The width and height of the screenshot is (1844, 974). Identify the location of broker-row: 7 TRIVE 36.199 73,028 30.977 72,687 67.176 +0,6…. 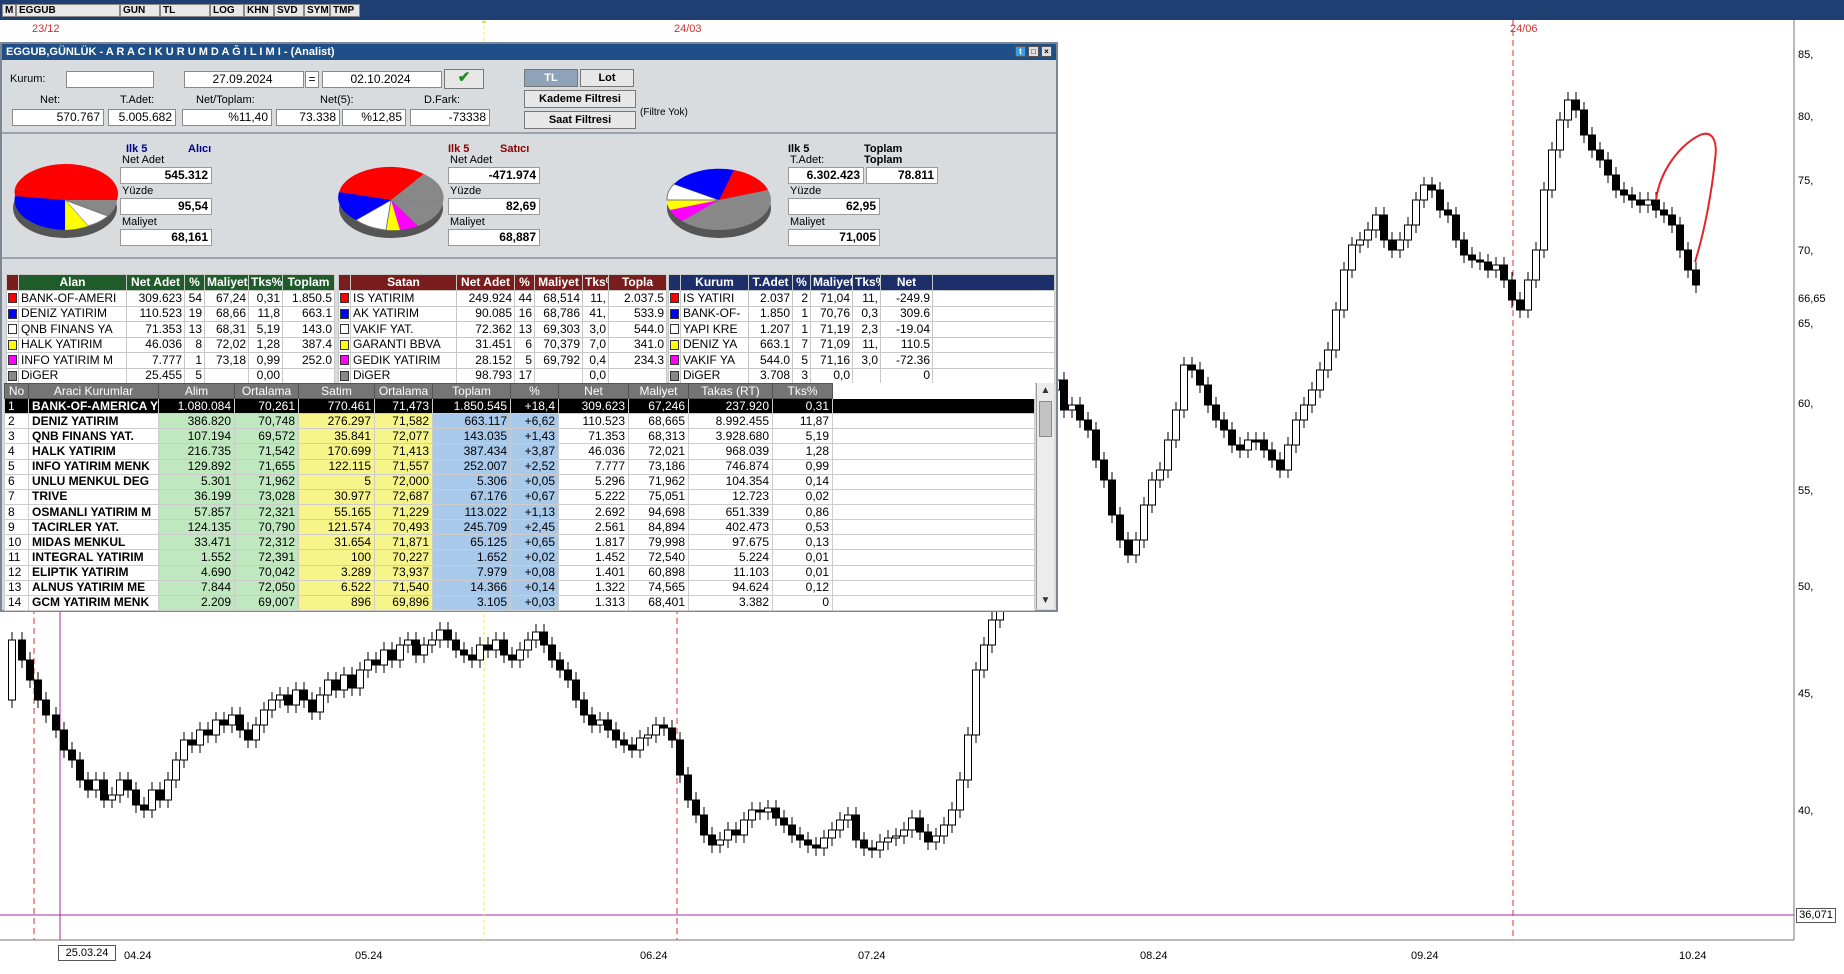
(519, 496).